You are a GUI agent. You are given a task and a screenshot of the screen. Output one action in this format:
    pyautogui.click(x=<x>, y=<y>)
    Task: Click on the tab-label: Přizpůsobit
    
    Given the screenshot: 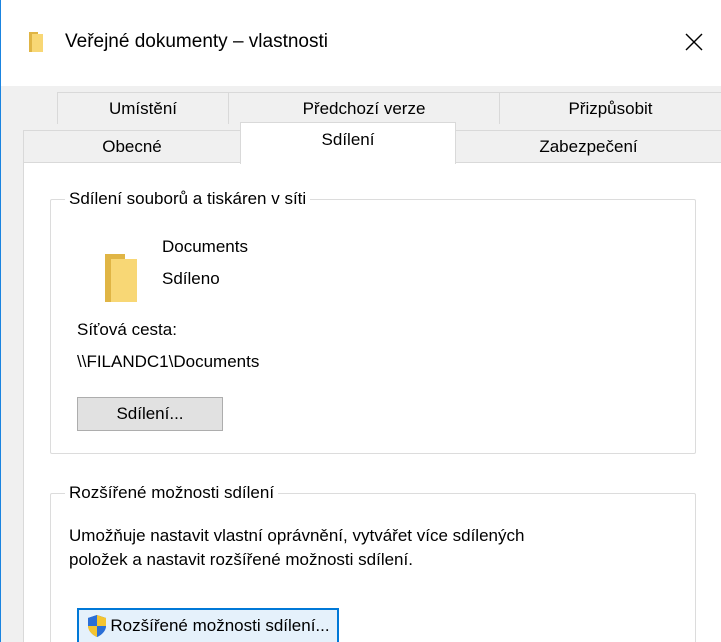 What is the action you would take?
    pyautogui.click(x=610, y=108)
    